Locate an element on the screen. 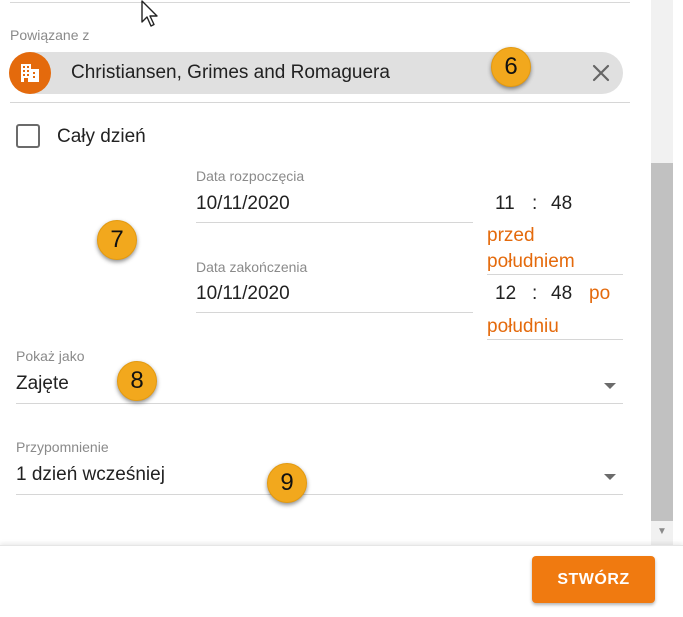  close-icon is located at coordinates (601, 73).